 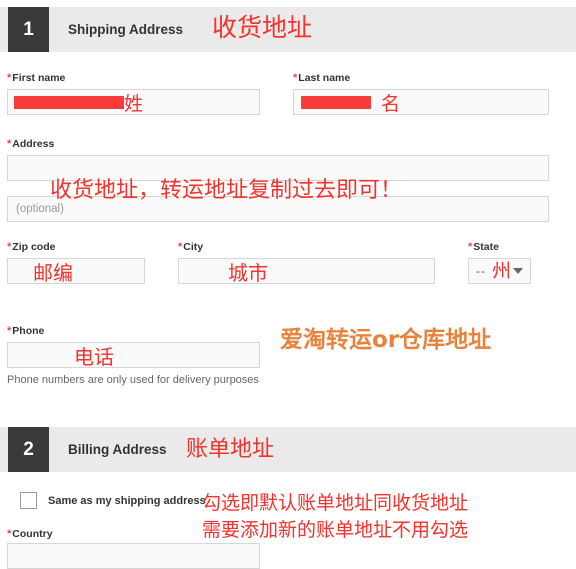 What do you see at coordinates (134, 104) in the screenshot?
I see `annotation-first-name: 姓` at bounding box center [134, 104].